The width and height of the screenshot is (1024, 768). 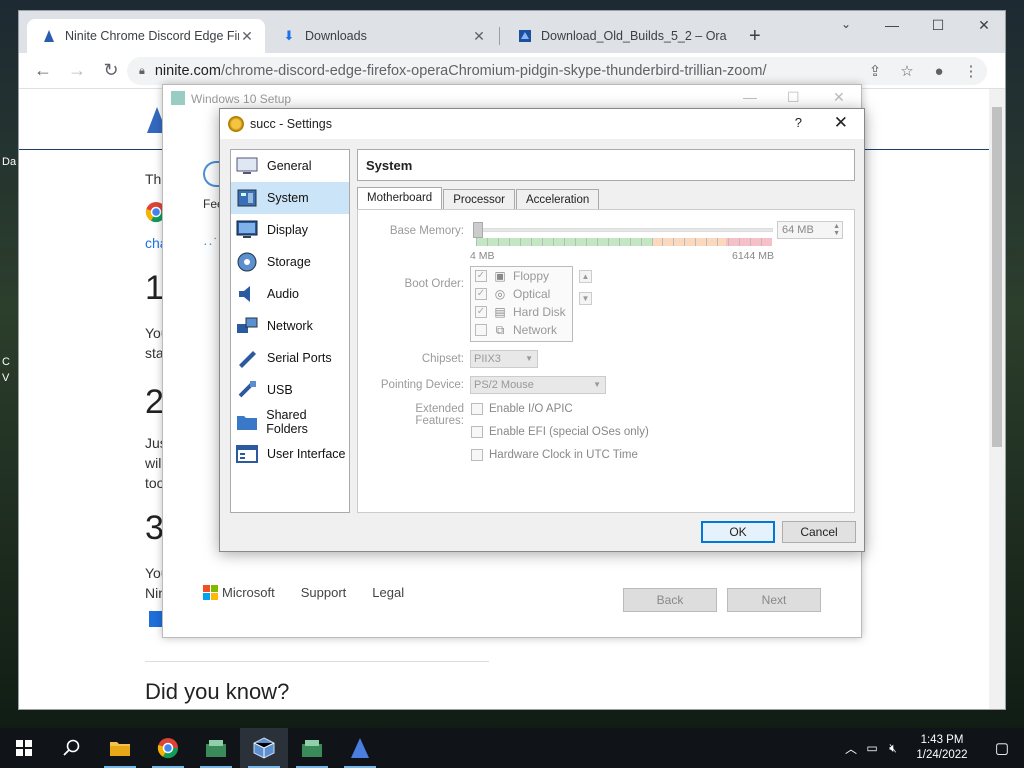 What do you see at coordinates (306, 454) in the screenshot?
I see `nav-label: User Interface` at bounding box center [306, 454].